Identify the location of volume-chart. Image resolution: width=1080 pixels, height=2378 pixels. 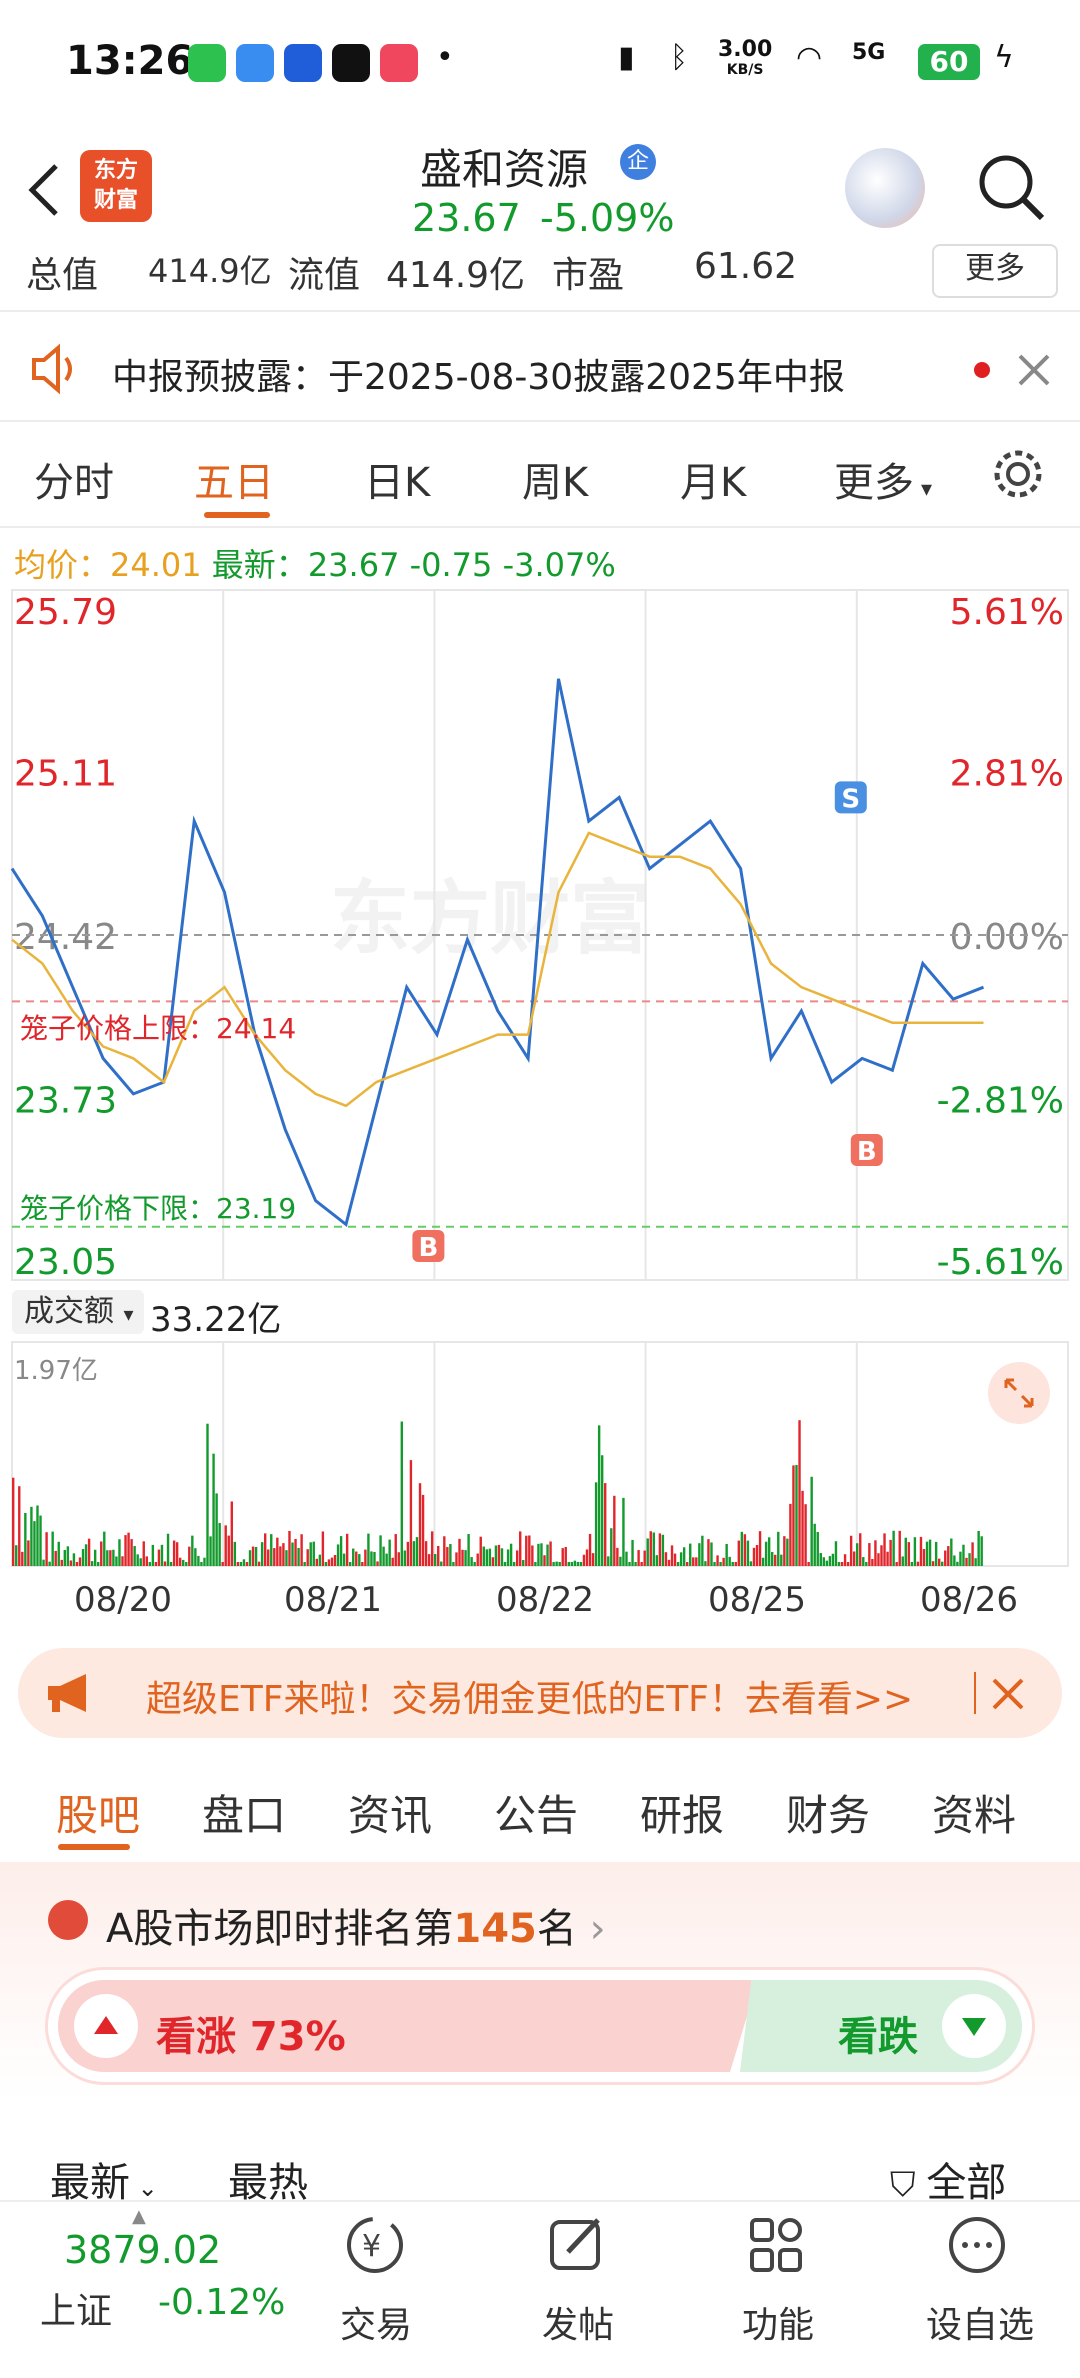
(540, 1454).